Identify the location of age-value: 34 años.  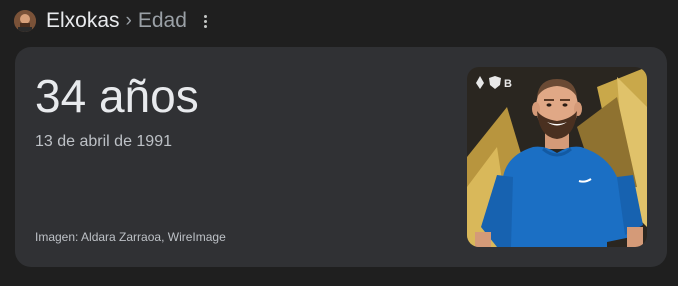
(117, 96).